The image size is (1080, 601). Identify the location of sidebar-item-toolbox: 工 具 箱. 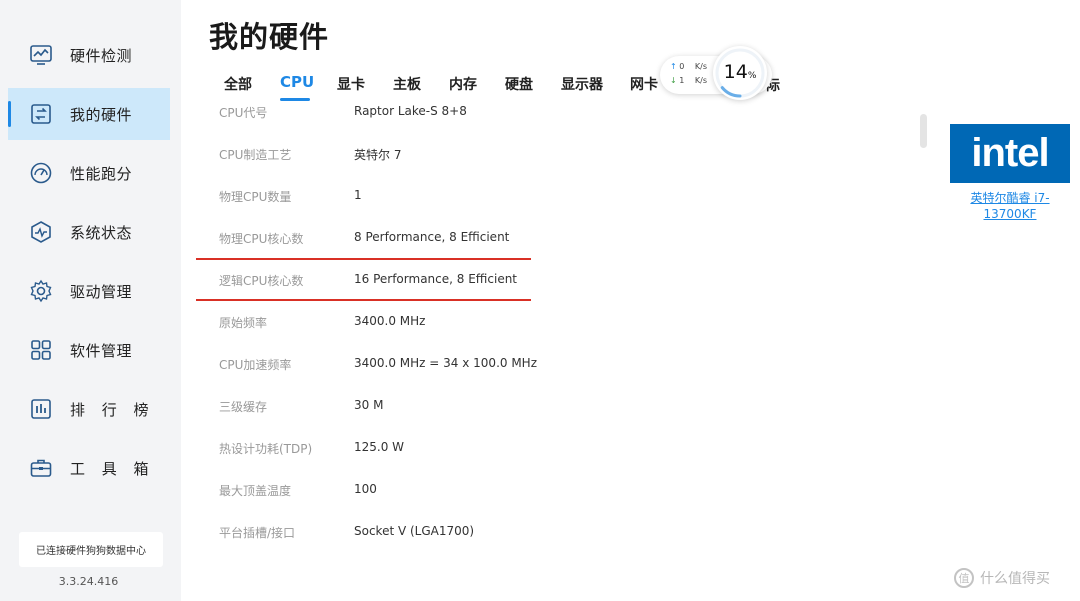
(89, 468).